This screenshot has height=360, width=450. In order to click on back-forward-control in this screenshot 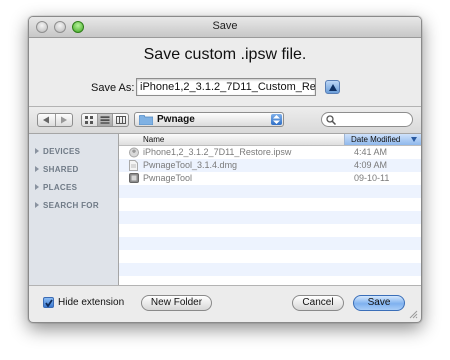, I will do `click(55, 120)`.